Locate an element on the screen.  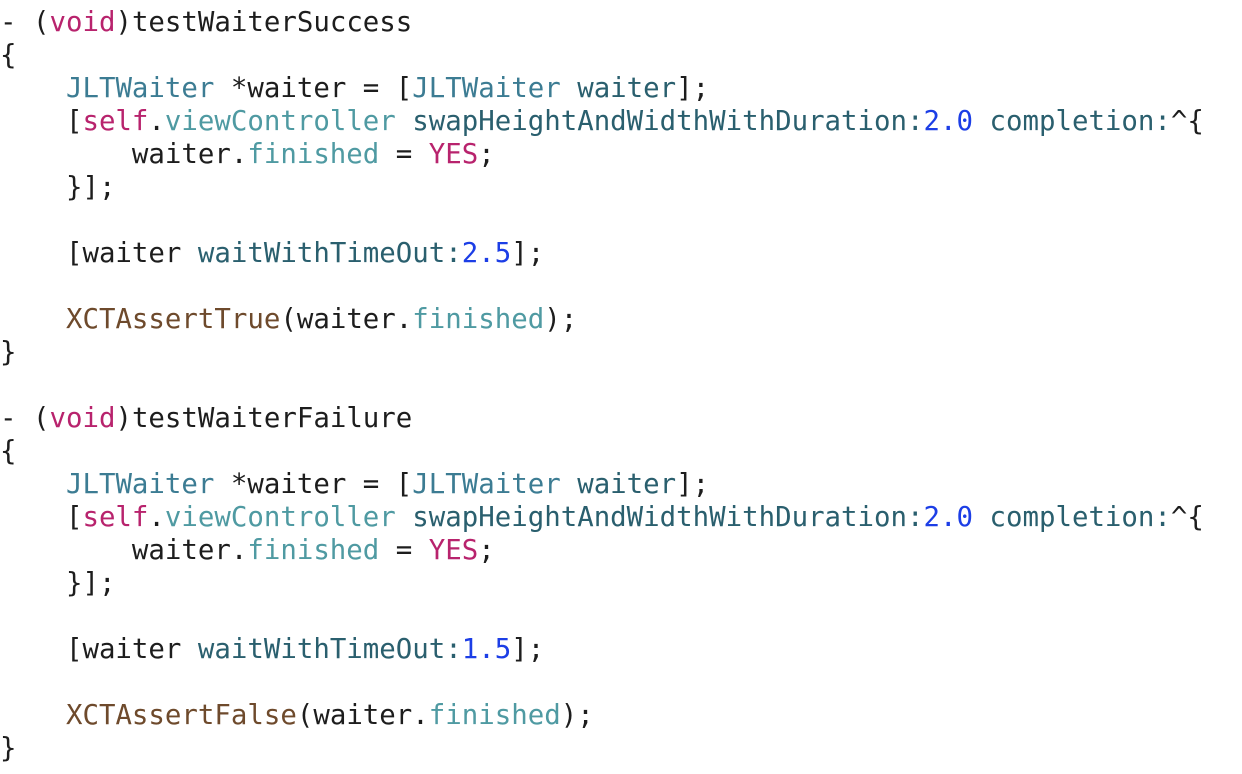
code-line: [waiter waitWithTimeOut:1.5]; is located at coordinates (621, 649).